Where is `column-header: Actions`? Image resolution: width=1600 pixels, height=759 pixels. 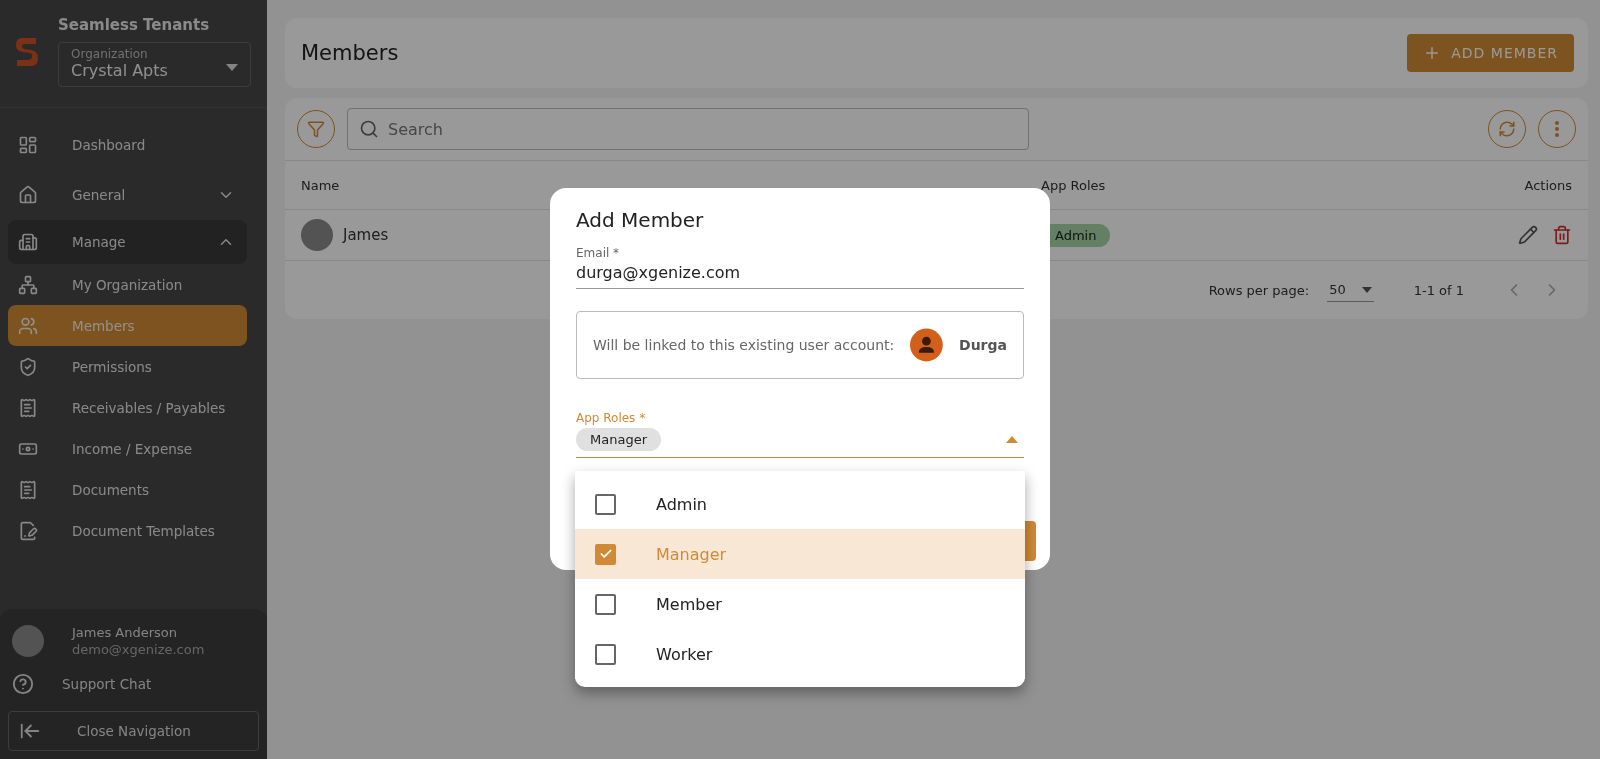 column-header: Actions is located at coordinates (1548, 185).